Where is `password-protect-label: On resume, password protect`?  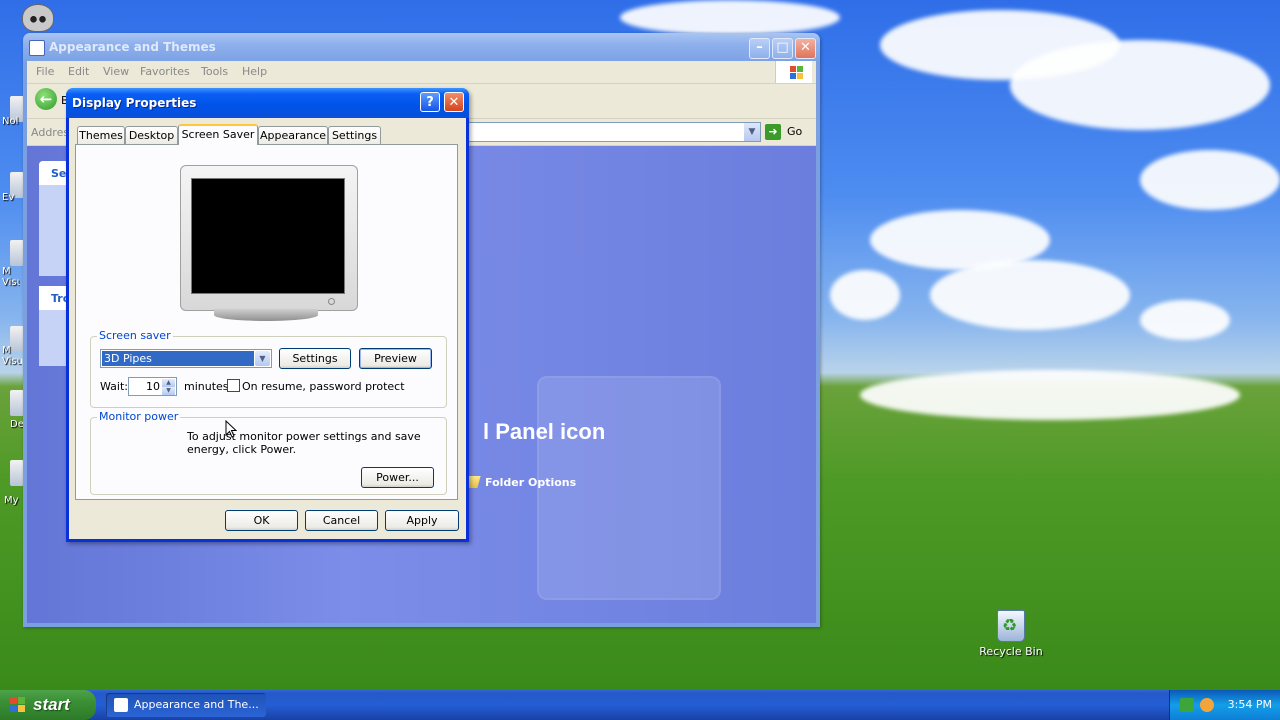
password-protect-label: On resume, password protect is located at coordinates (323, 386).